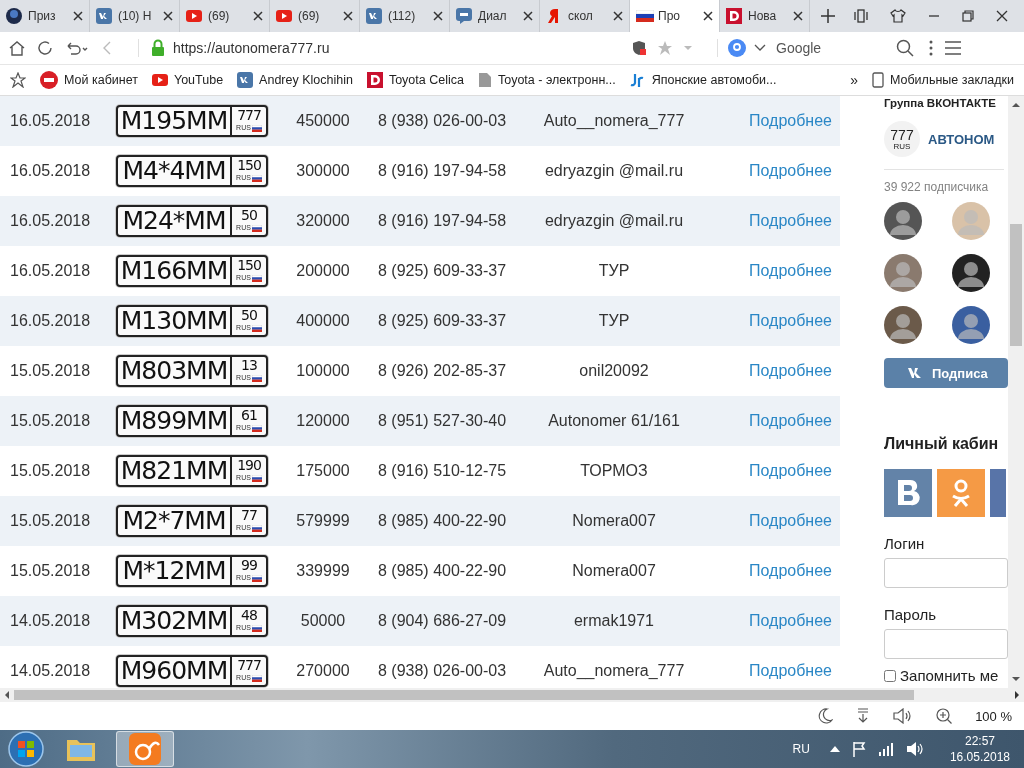 The height and width of the screenshot is (768, 1024). What do you see at coordinates (828, 16) in the screenshot?
I see `new-tab-icon` at bounding box center [828, 16].